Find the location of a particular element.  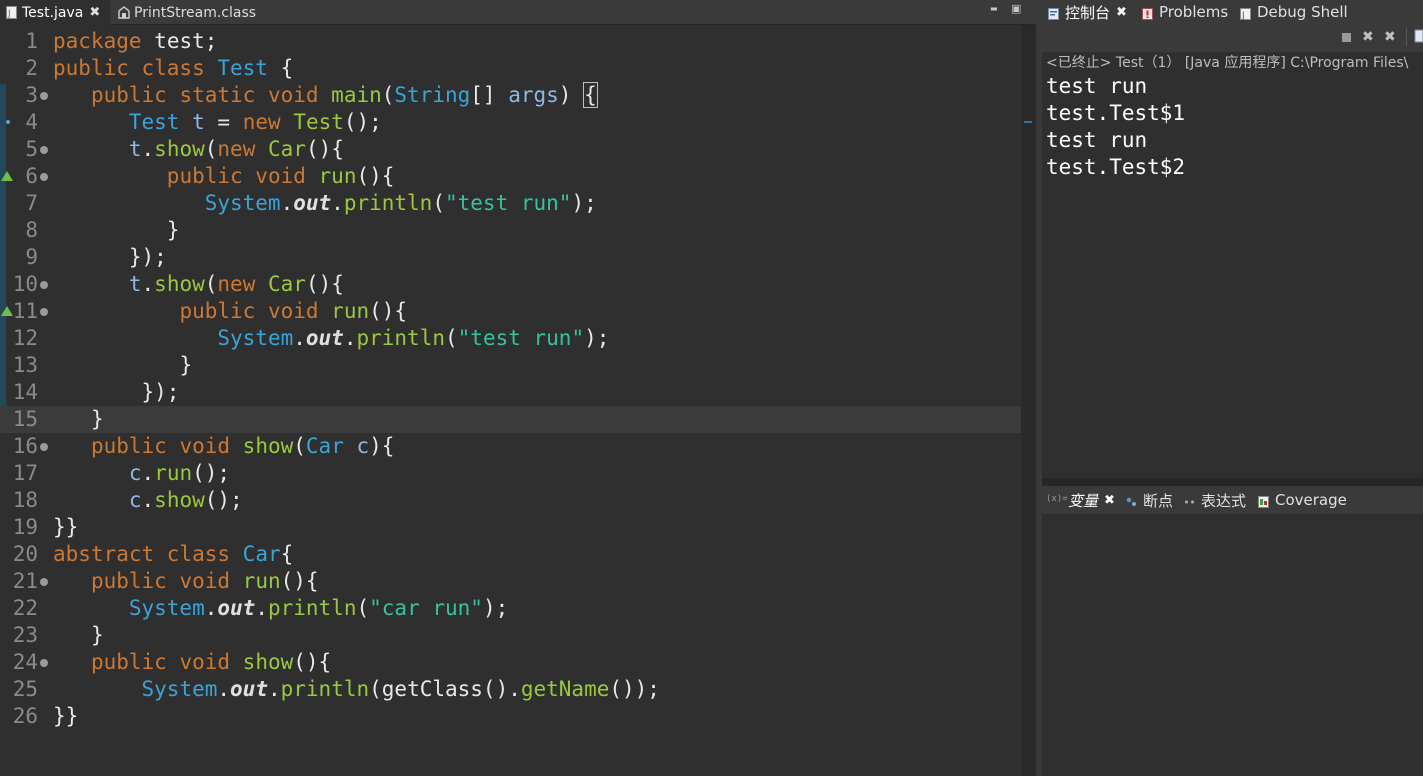

code-line: 26}} is located at coordinates (510, 716).